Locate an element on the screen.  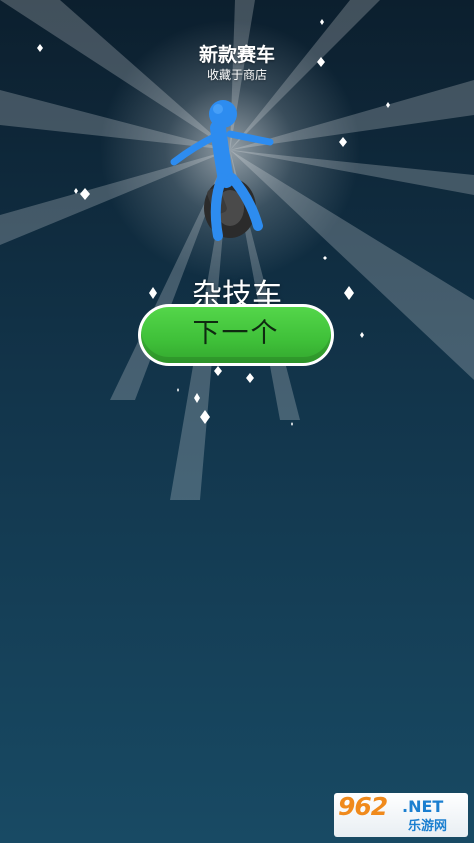
watermark-domain: .NET is located at coordinates (423, 806).